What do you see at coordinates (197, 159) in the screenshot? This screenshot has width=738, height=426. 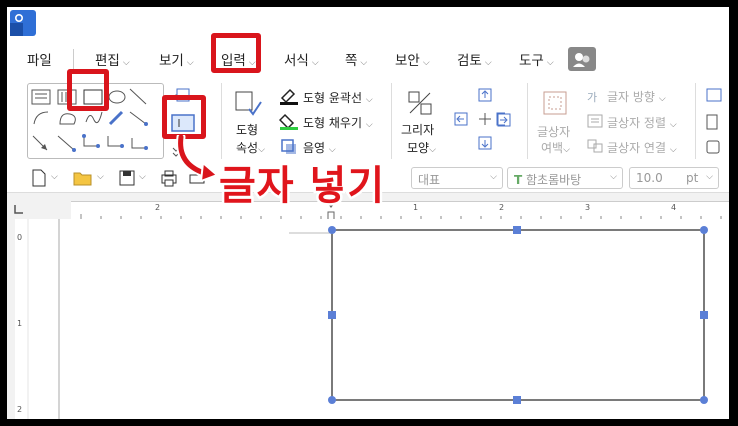 I see `annotation-arrow` at bounding box center [197, 159].